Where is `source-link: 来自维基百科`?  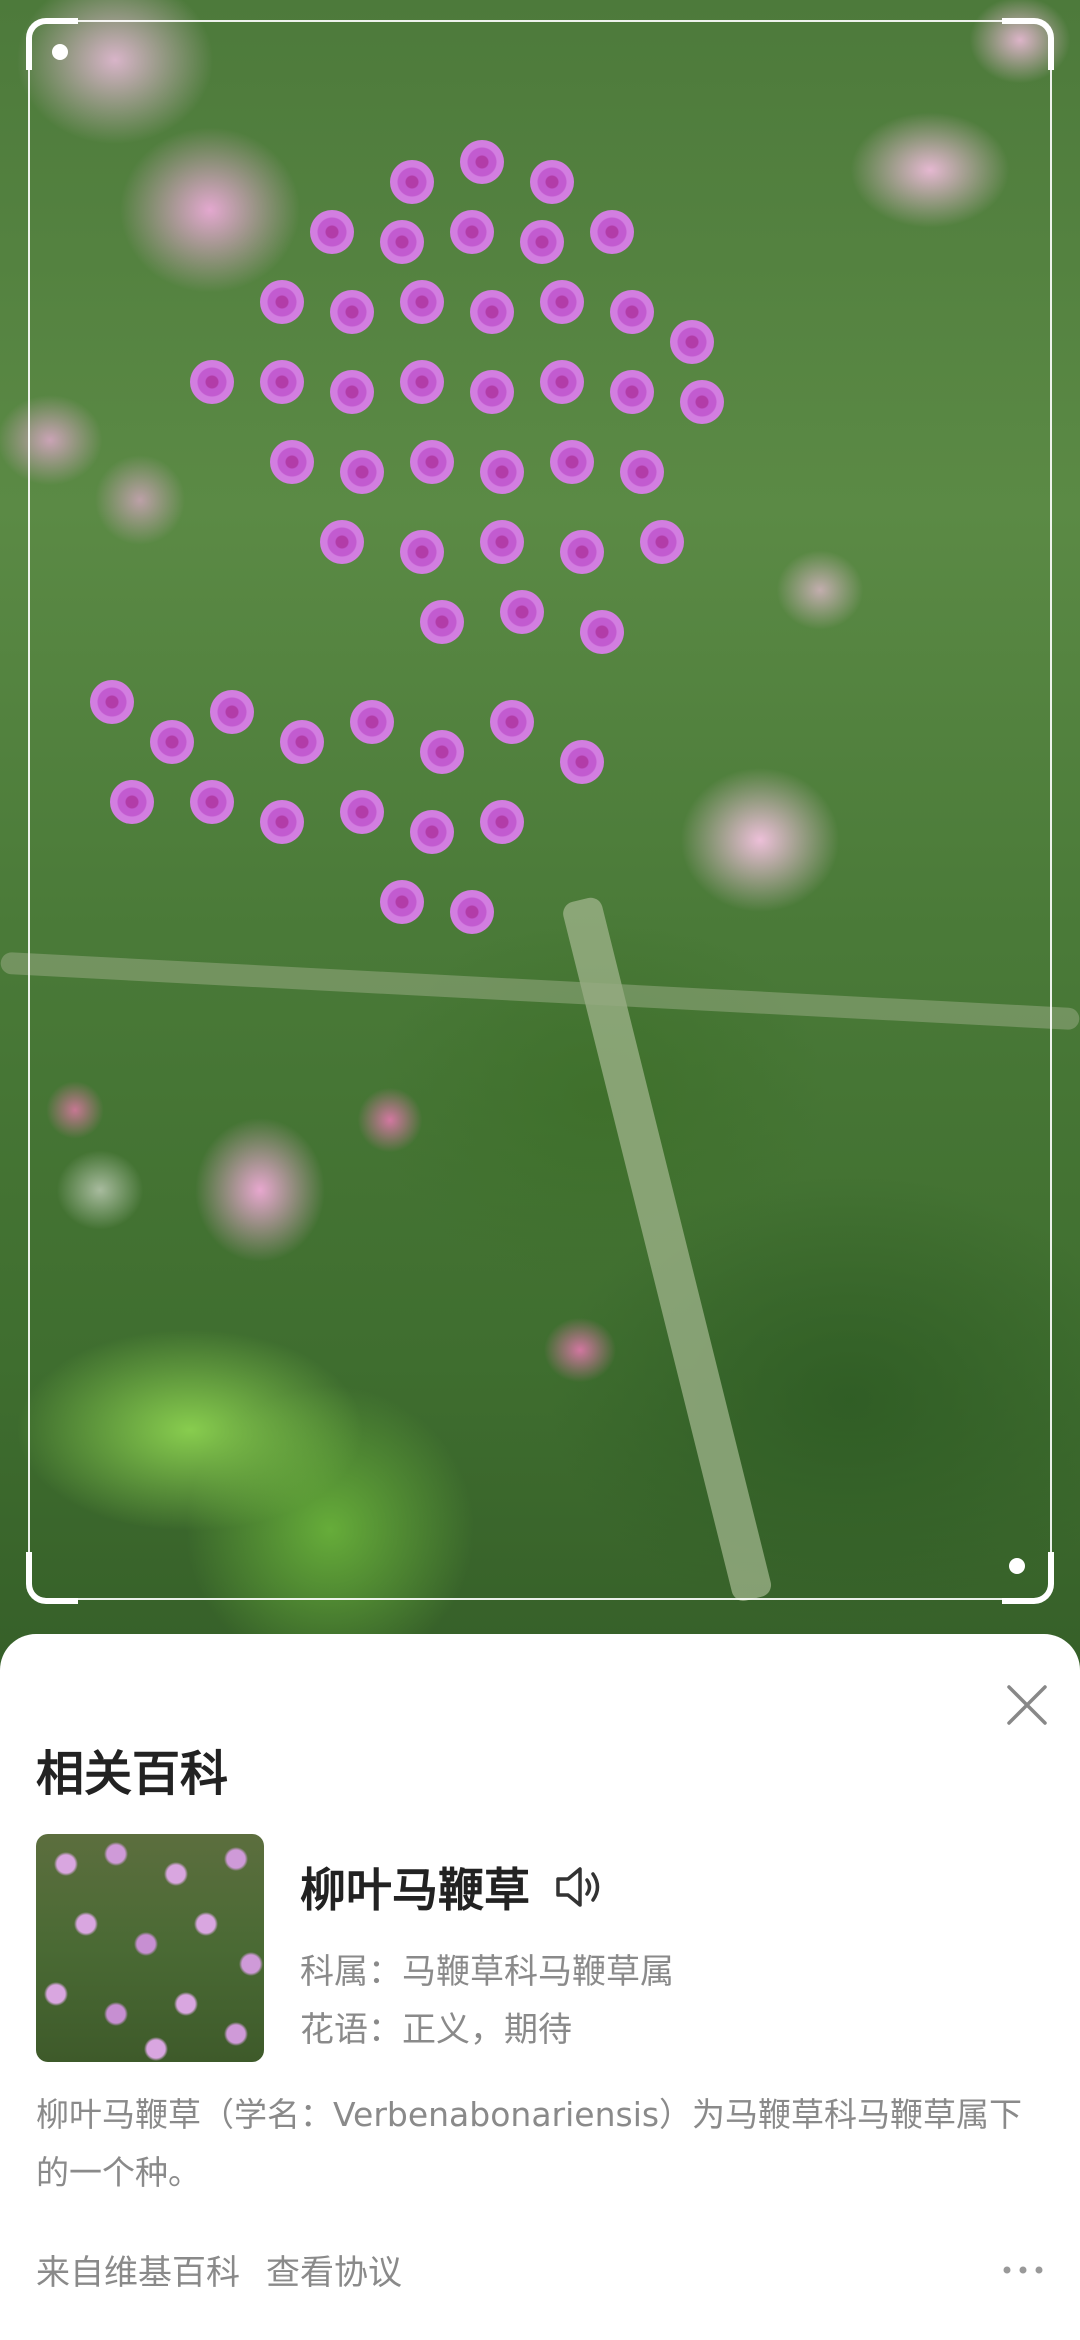
source-link: 来自维基百科 is located at coordinates (138, 2269).